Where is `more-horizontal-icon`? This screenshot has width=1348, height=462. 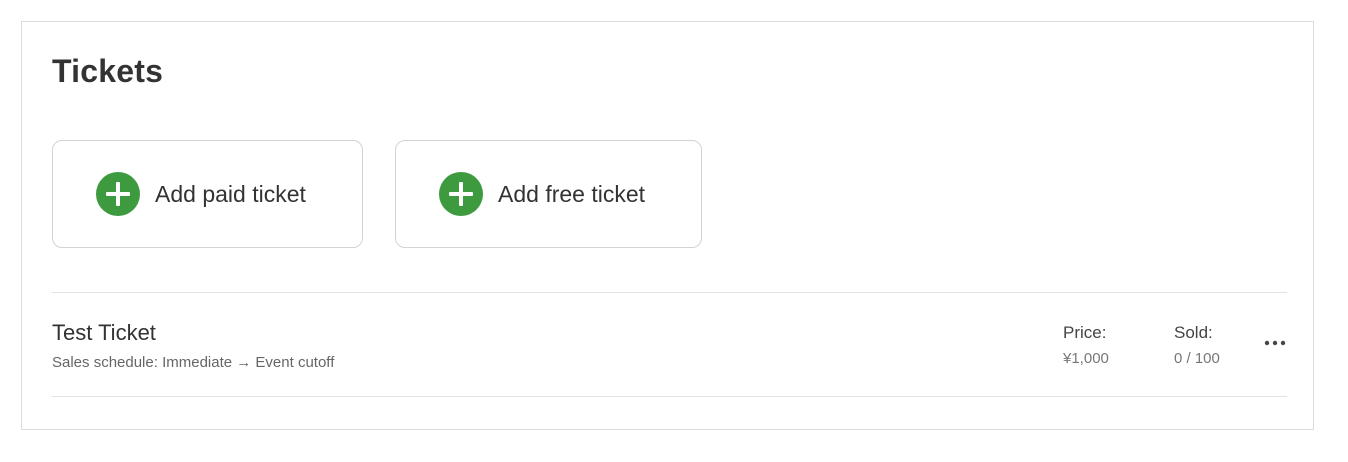 more-horizontal-icon is located at coordinates (1275, 343).